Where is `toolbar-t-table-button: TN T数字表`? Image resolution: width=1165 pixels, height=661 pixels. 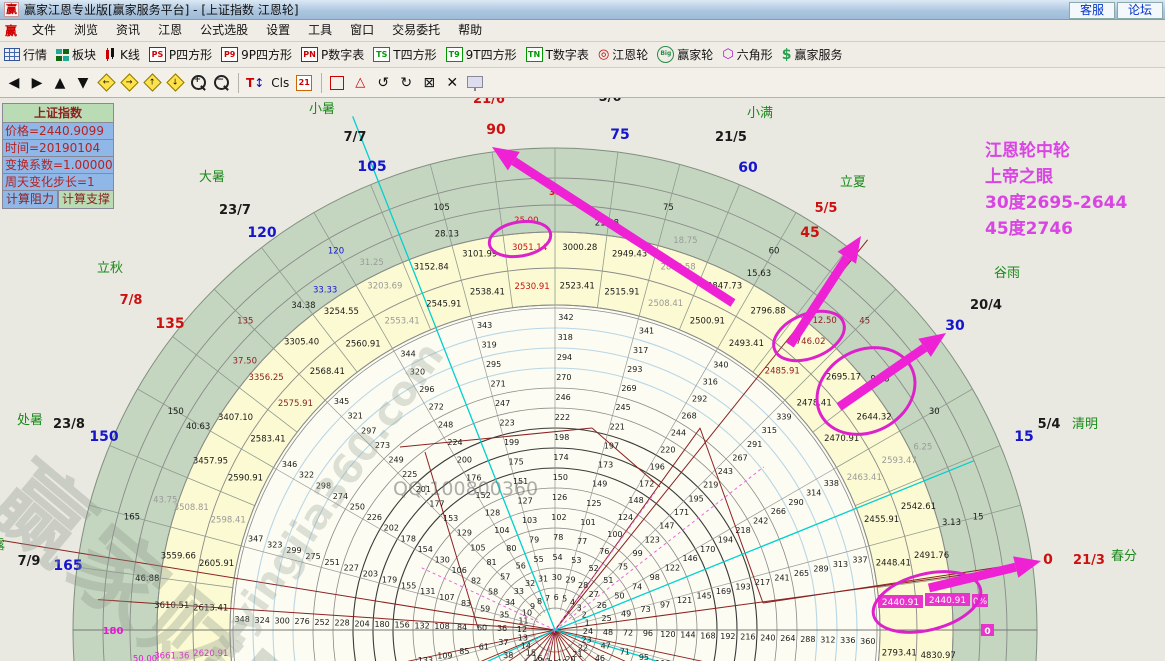
toolbar-t-table-button: TN T数字表 is located at coordinates (557, 54).